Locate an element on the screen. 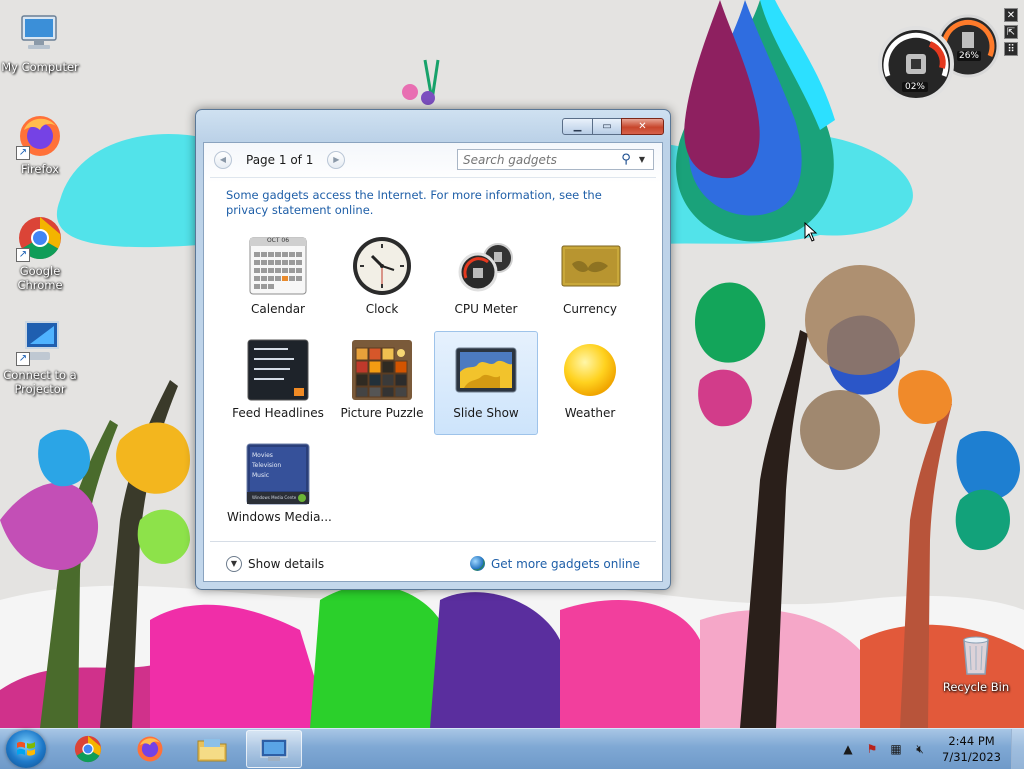  desktop-icon-google-chrome: ↗ Google Chrome is located at coordinates (40, 253).